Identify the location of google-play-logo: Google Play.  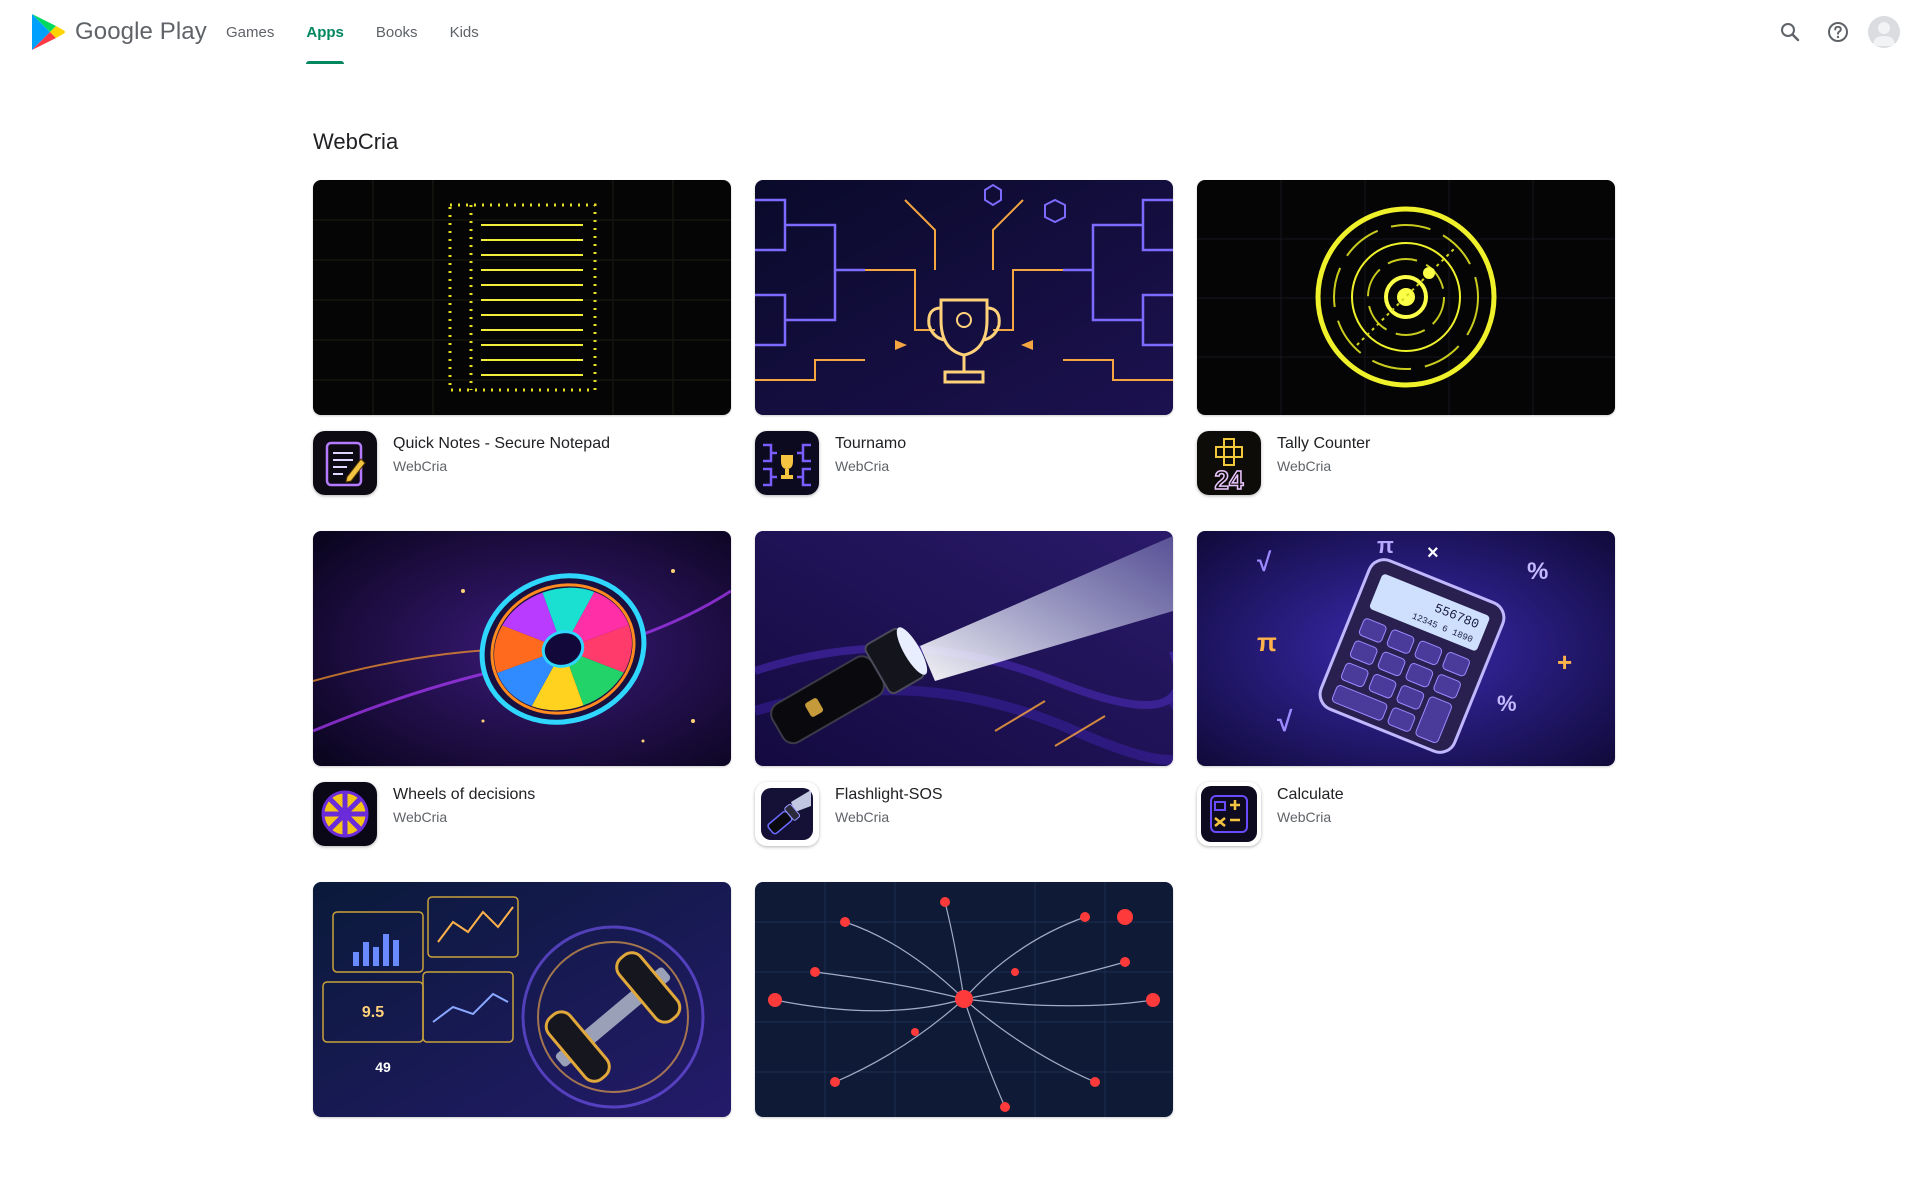
(118, 32).